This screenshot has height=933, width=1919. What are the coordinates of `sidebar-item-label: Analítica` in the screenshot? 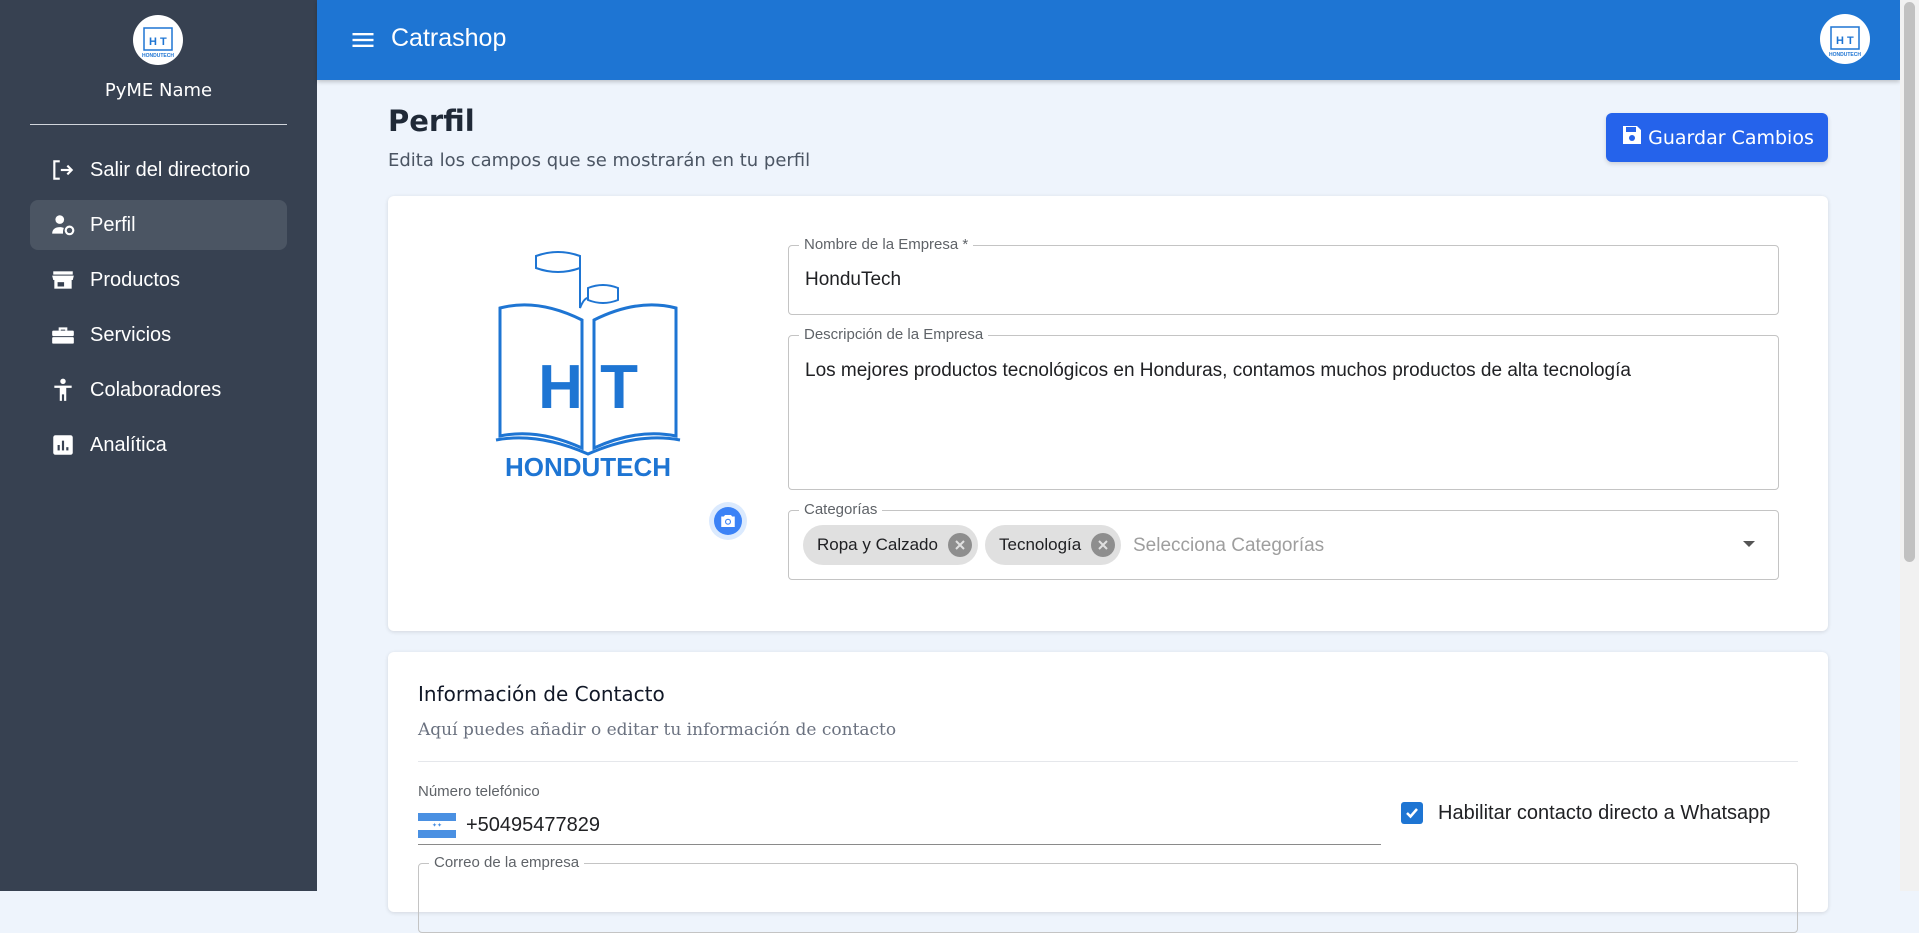 It's located at (128, 444).